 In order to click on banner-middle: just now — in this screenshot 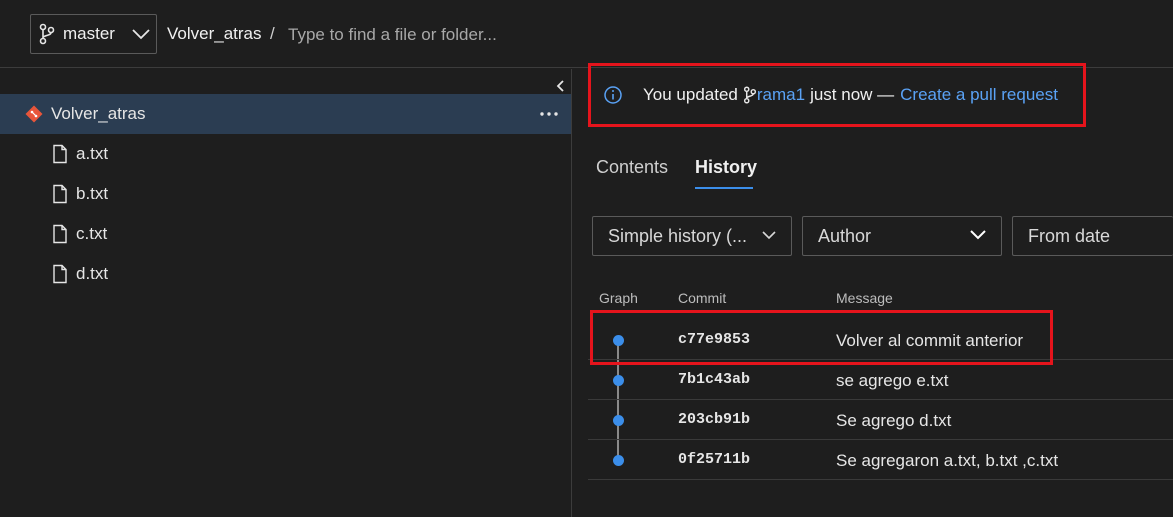, I will do `click(852, 94)`.